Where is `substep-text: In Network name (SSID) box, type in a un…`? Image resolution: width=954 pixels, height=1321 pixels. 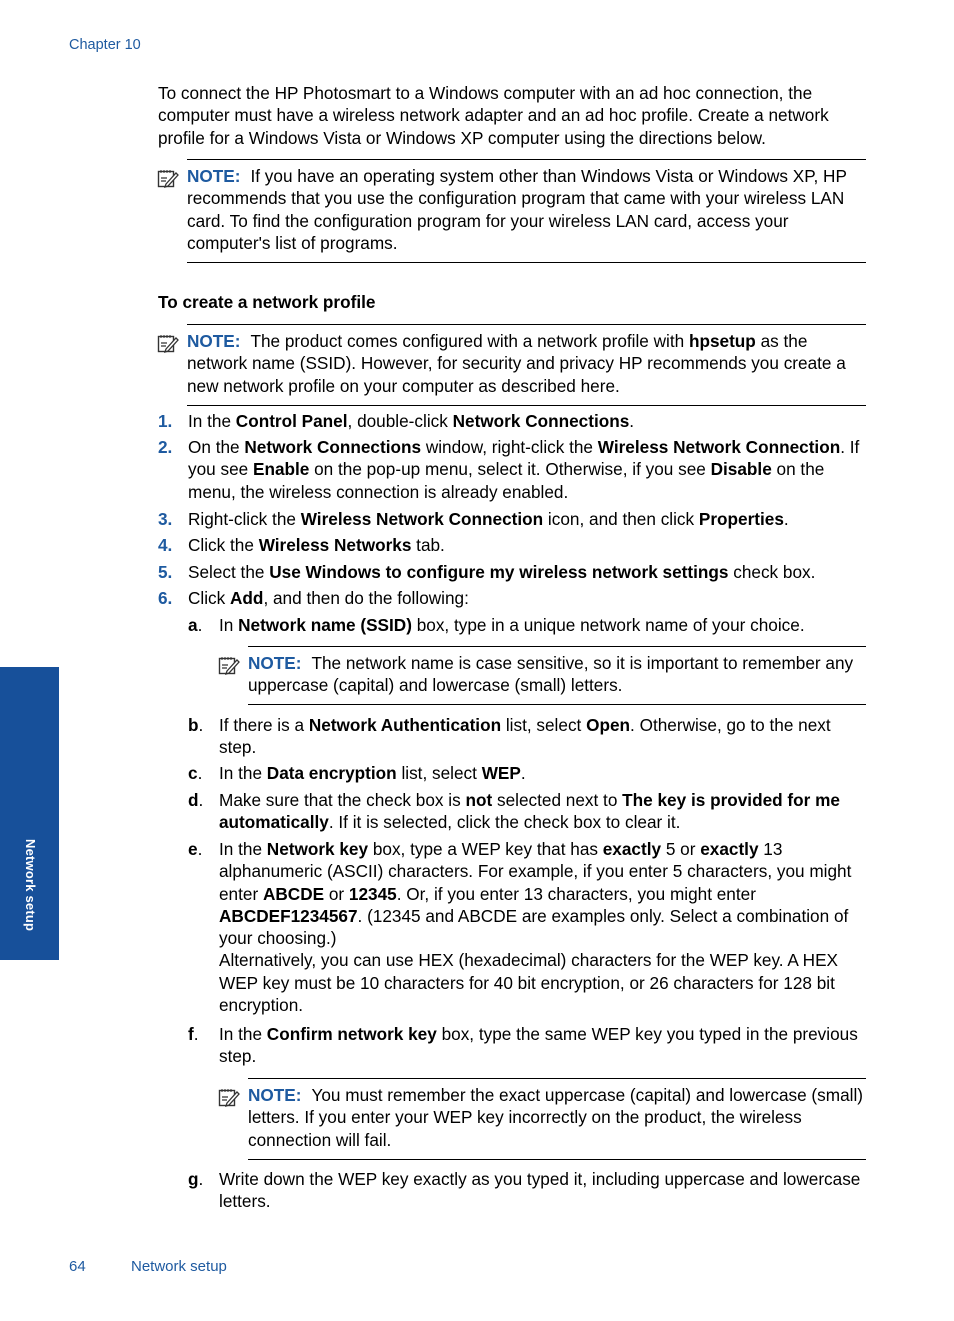 substep-text: In Network name (SSID) box, type in a un… is located at coordinates (512, 625).